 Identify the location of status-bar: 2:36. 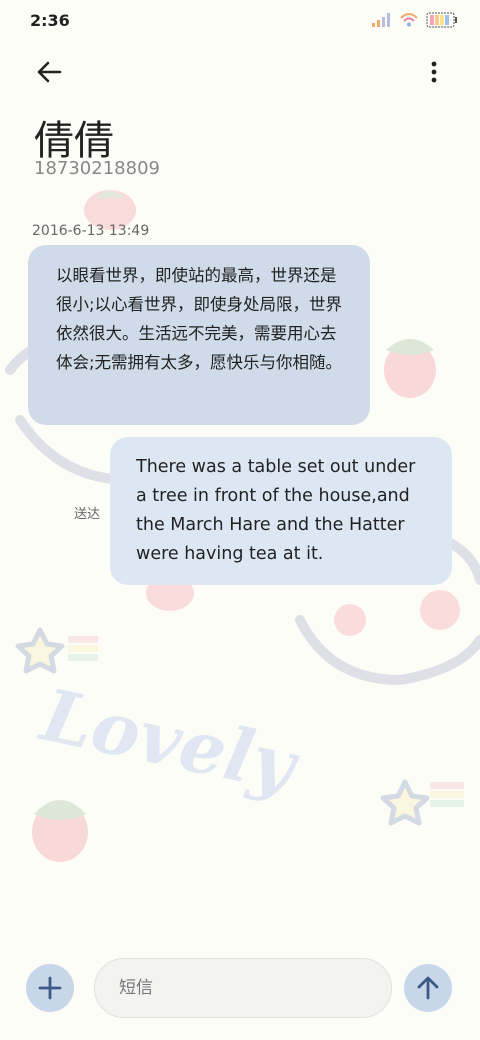
(240, 21).